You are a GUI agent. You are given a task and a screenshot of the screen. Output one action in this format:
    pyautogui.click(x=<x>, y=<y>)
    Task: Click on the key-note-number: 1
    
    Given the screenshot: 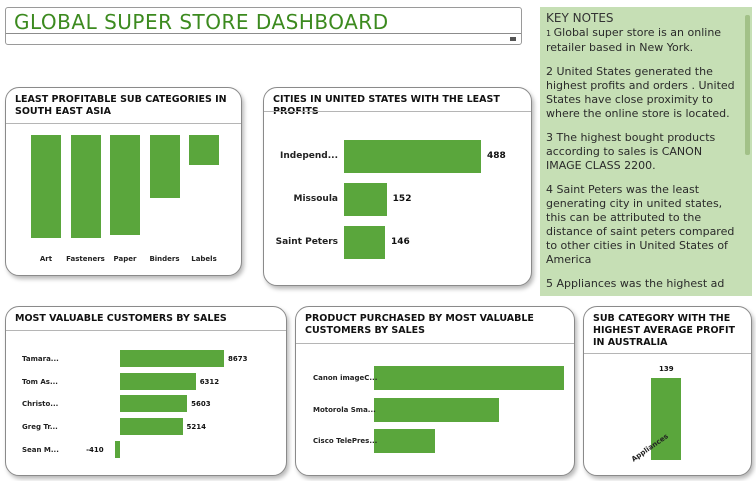 What is the action you would take?
    pyautogui.click(x=550, y=33)
    